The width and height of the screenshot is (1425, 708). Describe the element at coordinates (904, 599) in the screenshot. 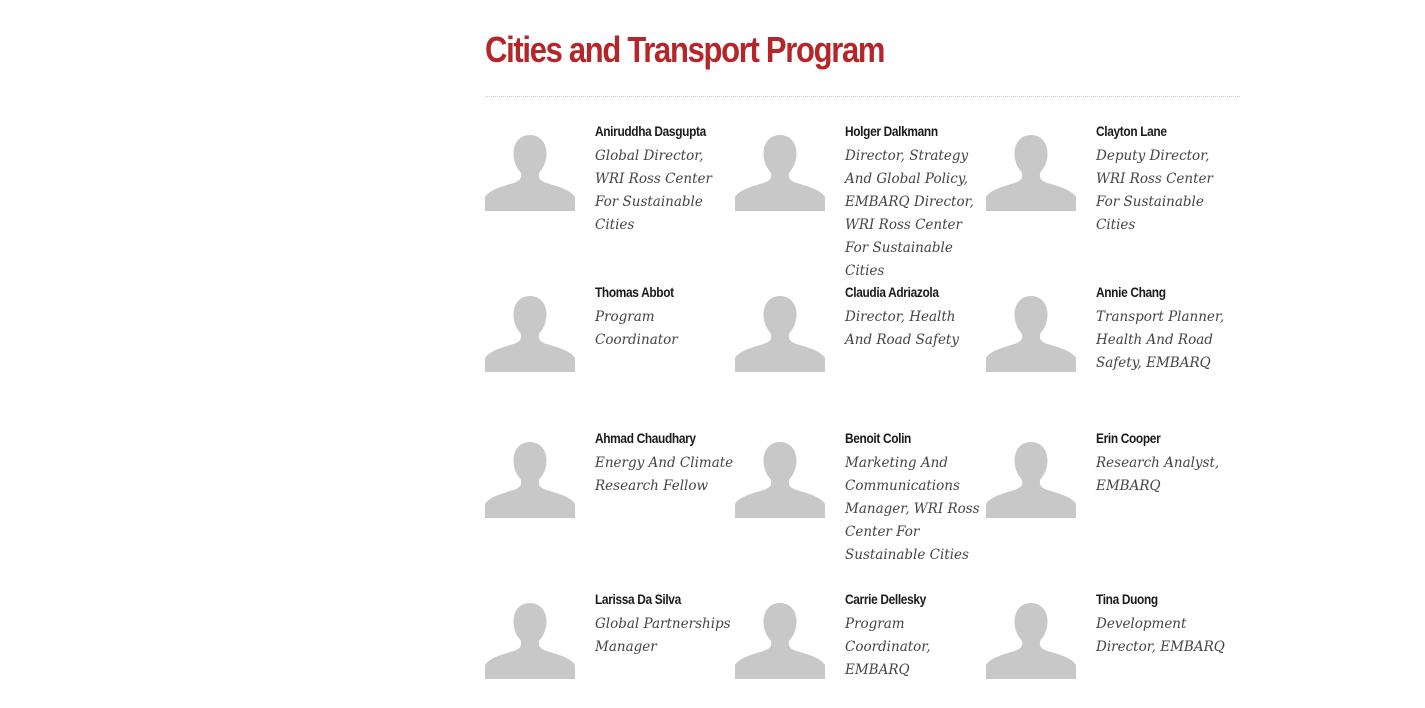

I see `staff-name-link: Carrie Dellesky` at that location.